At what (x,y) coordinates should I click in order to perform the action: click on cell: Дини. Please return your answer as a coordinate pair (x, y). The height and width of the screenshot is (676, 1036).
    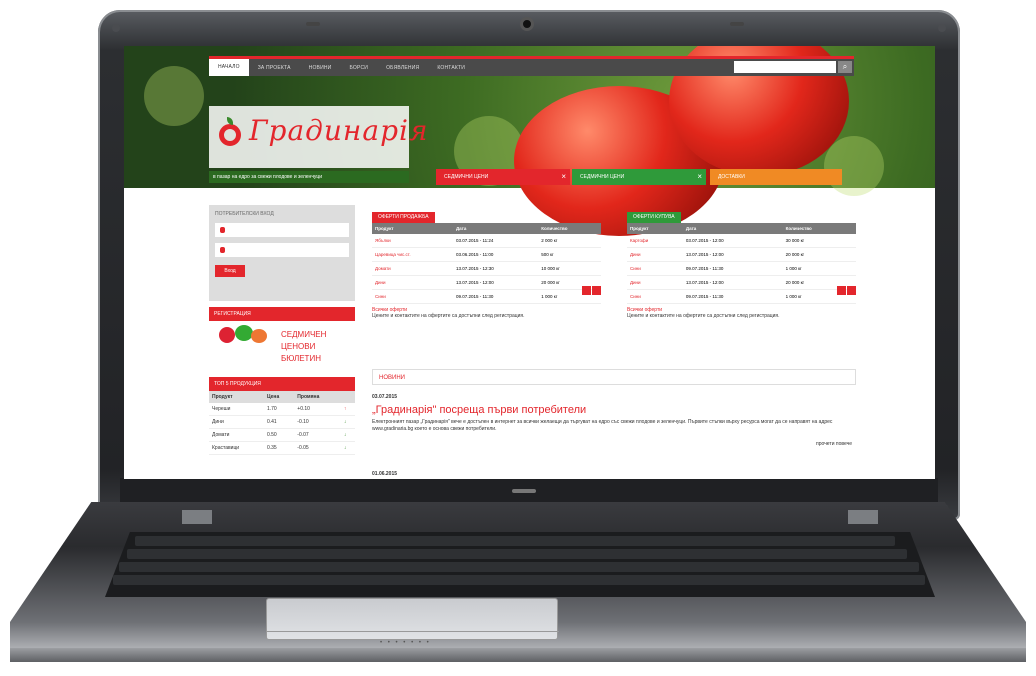
    Looking at the image, I should click on (236, 422).